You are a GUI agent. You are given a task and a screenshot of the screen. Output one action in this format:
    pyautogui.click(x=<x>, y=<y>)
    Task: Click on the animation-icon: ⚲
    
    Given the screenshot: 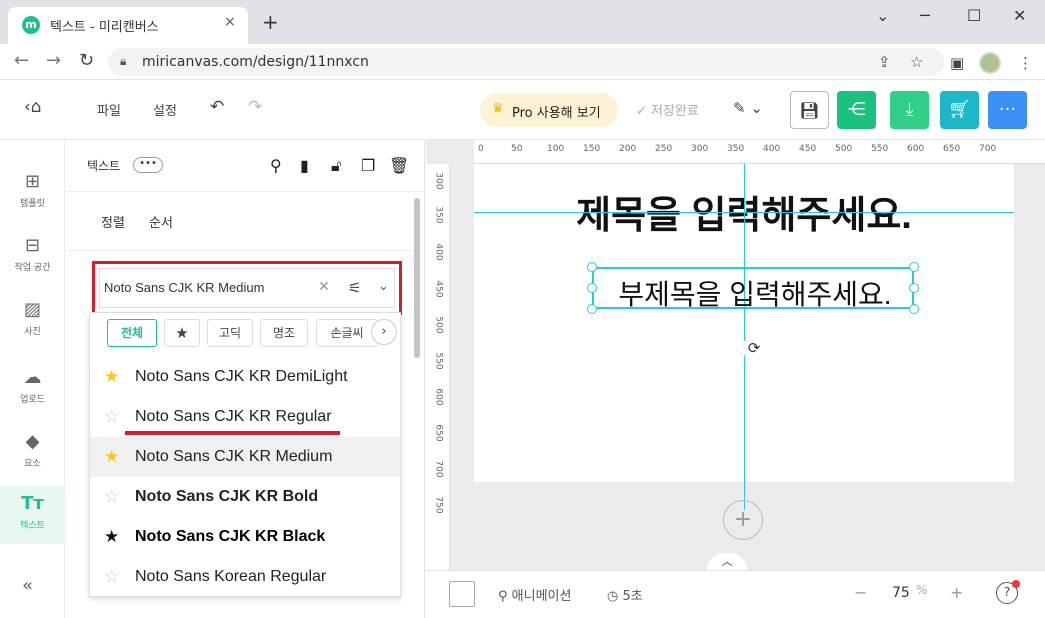 What is the action you would take?
    pyautogui.click(x=505, y=596)
    